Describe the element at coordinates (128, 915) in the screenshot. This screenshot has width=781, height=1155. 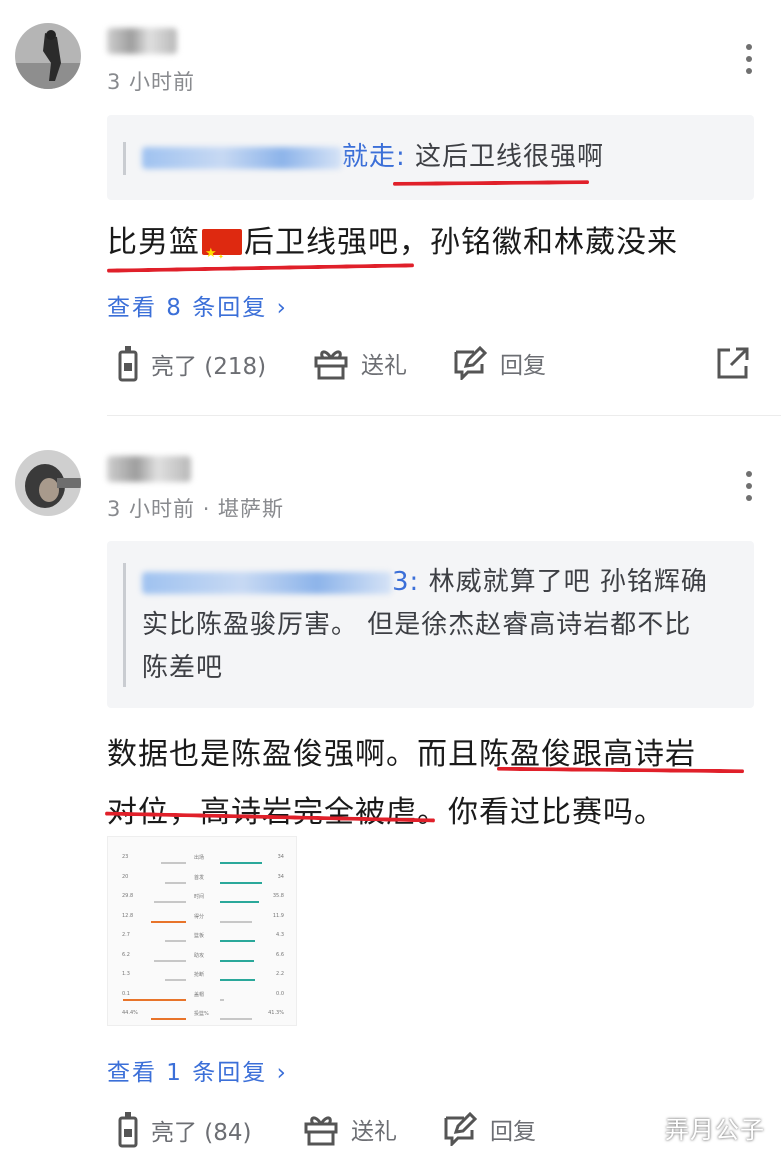
I see `stats-left-value: 12.8` at that location.